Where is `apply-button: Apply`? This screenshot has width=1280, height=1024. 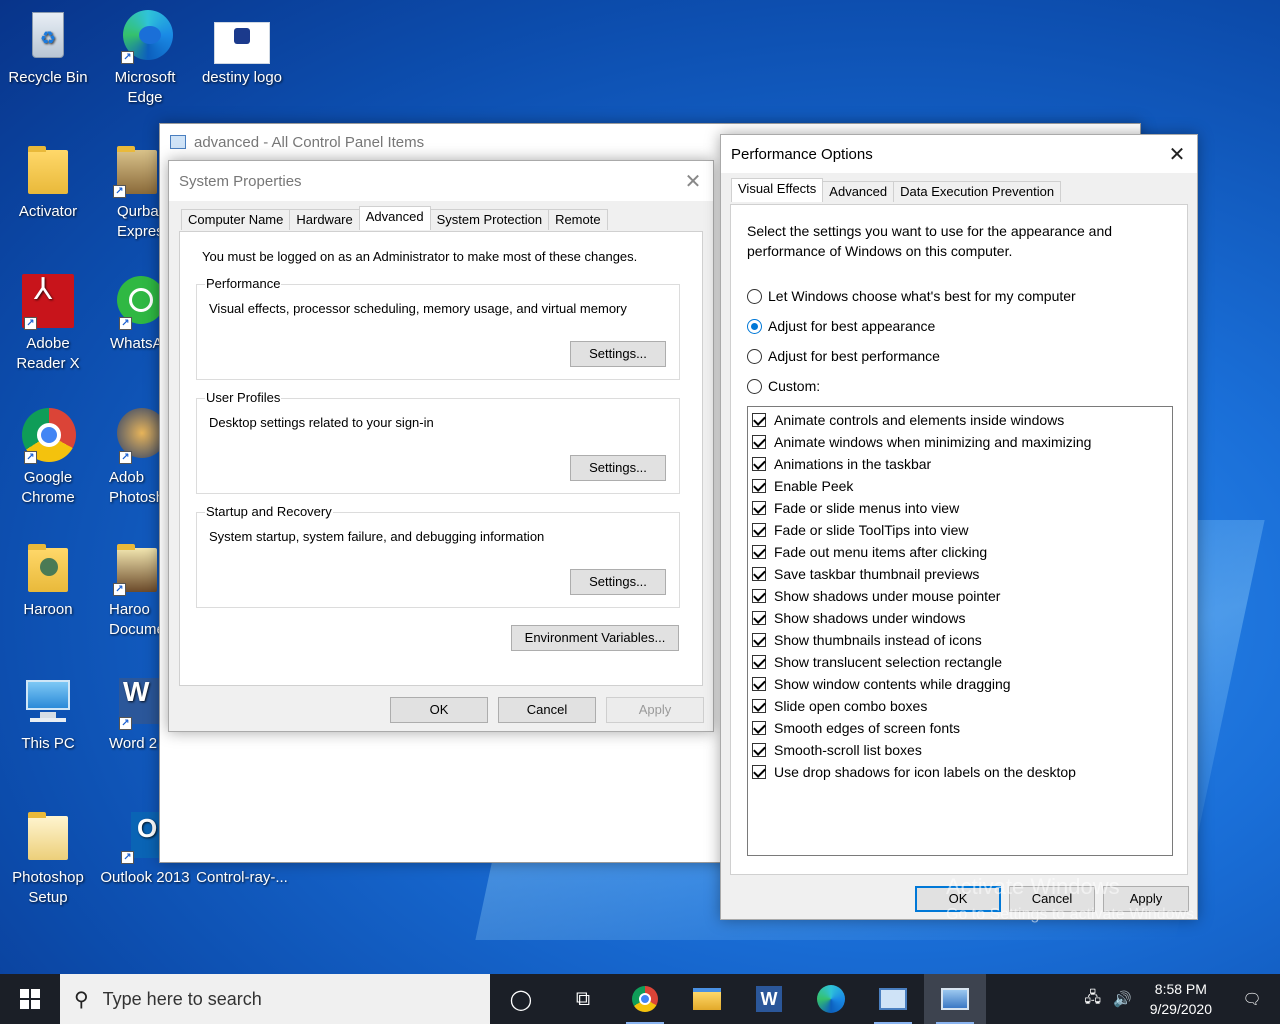 apply-button: Apply is located at coordinates (655, 710).